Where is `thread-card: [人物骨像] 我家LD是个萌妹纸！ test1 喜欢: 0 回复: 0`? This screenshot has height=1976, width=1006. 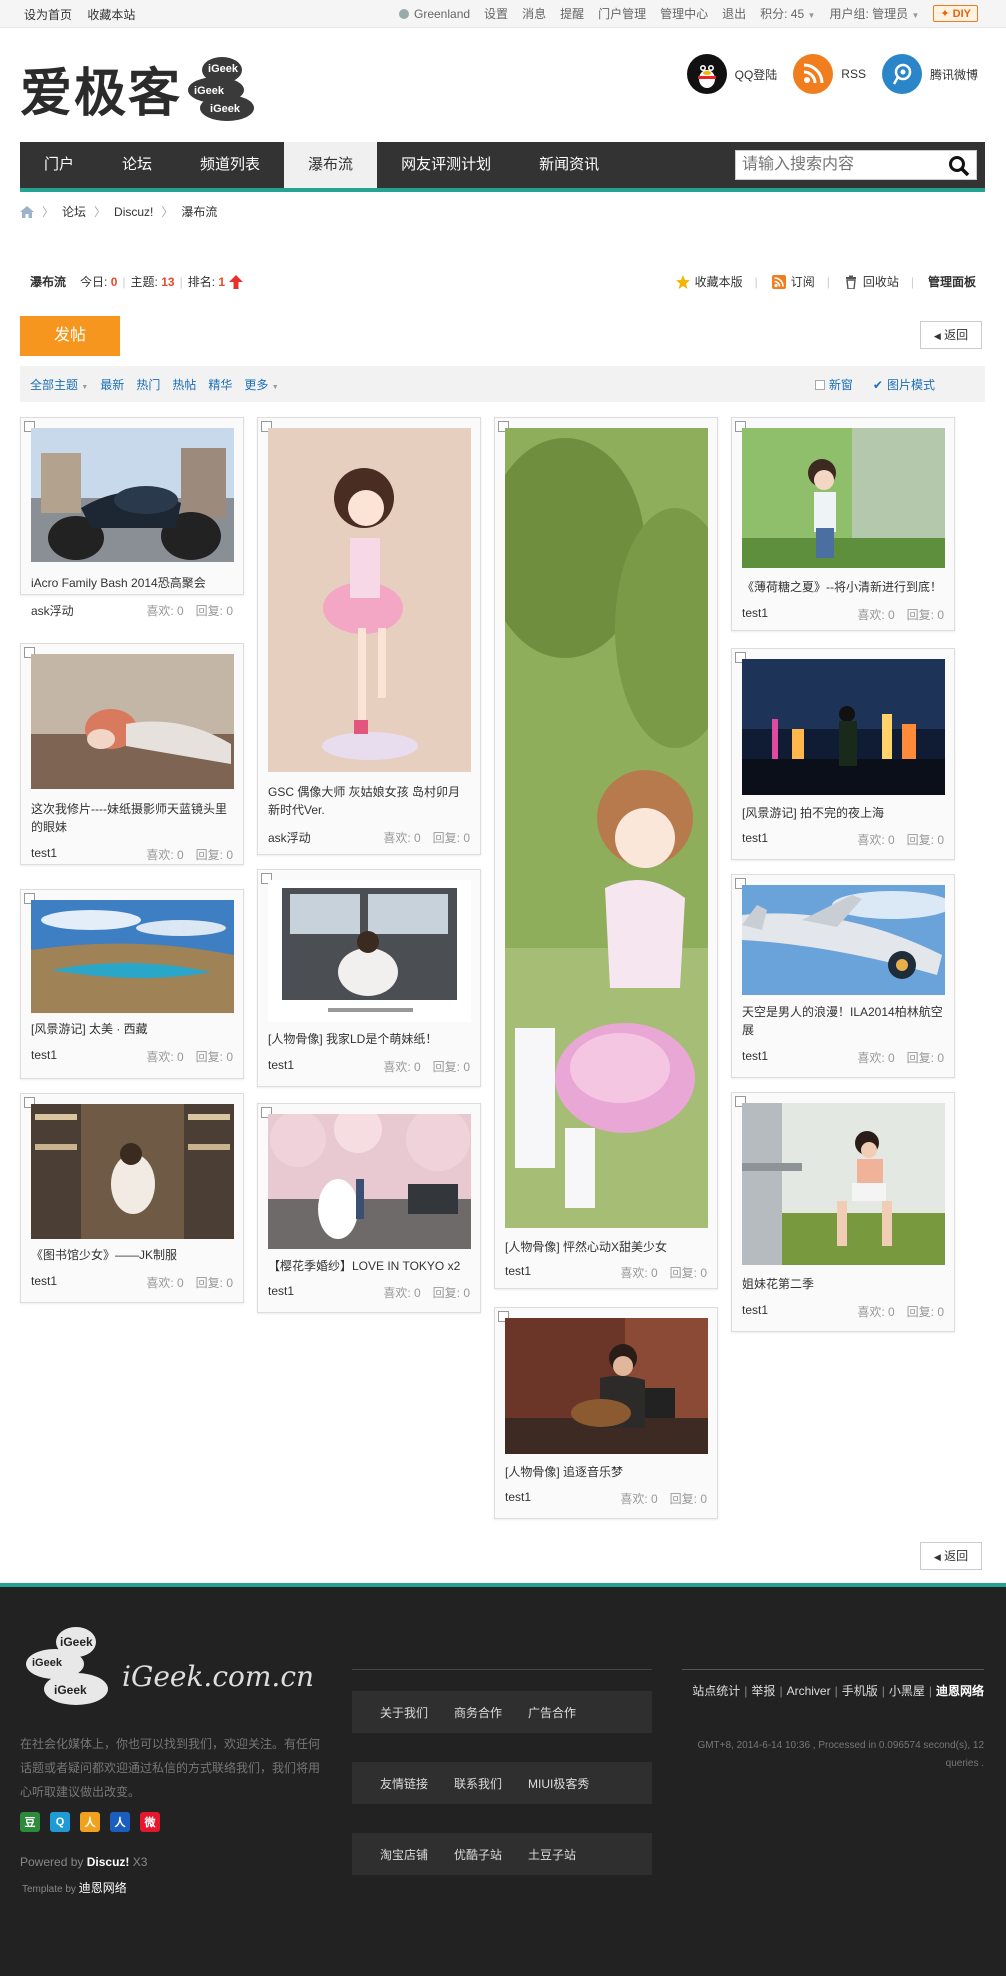
thread-card: [人物骨像] 我家LD是个萌妹纸！ test1 喜欢: 0 回复: 0 is located at coordinates (369, 978).